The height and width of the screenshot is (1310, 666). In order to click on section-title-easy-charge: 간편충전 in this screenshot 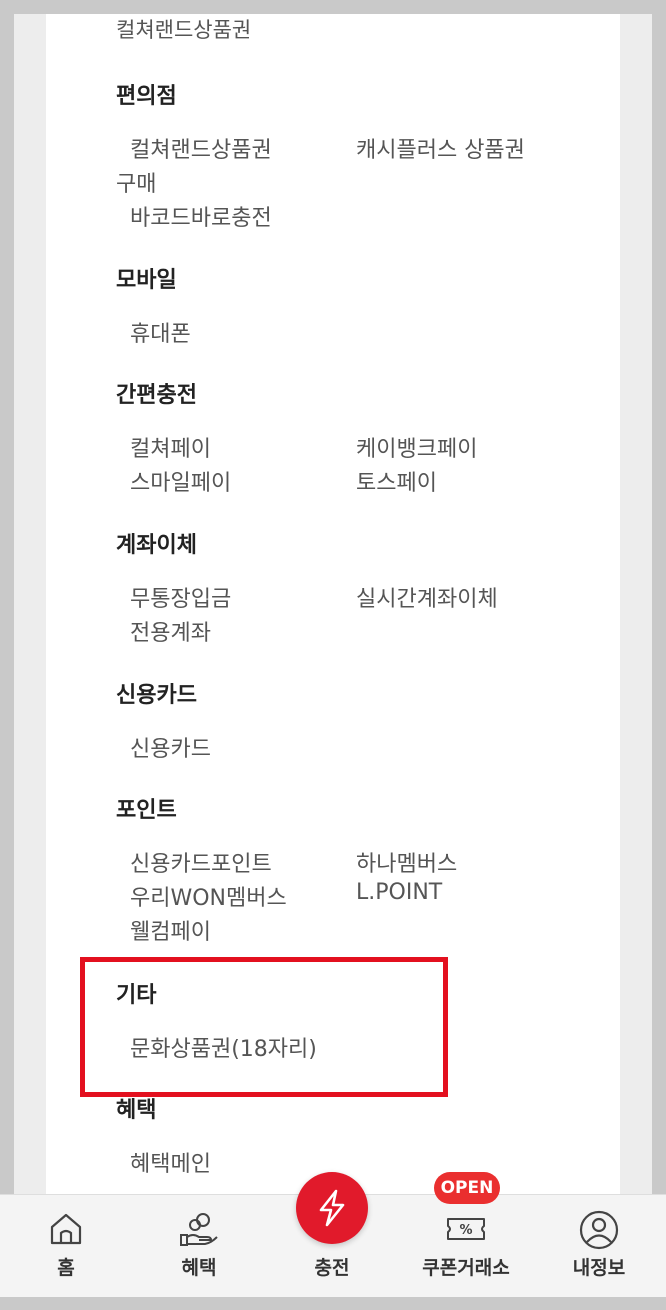, I will do `click(156, 395)`.